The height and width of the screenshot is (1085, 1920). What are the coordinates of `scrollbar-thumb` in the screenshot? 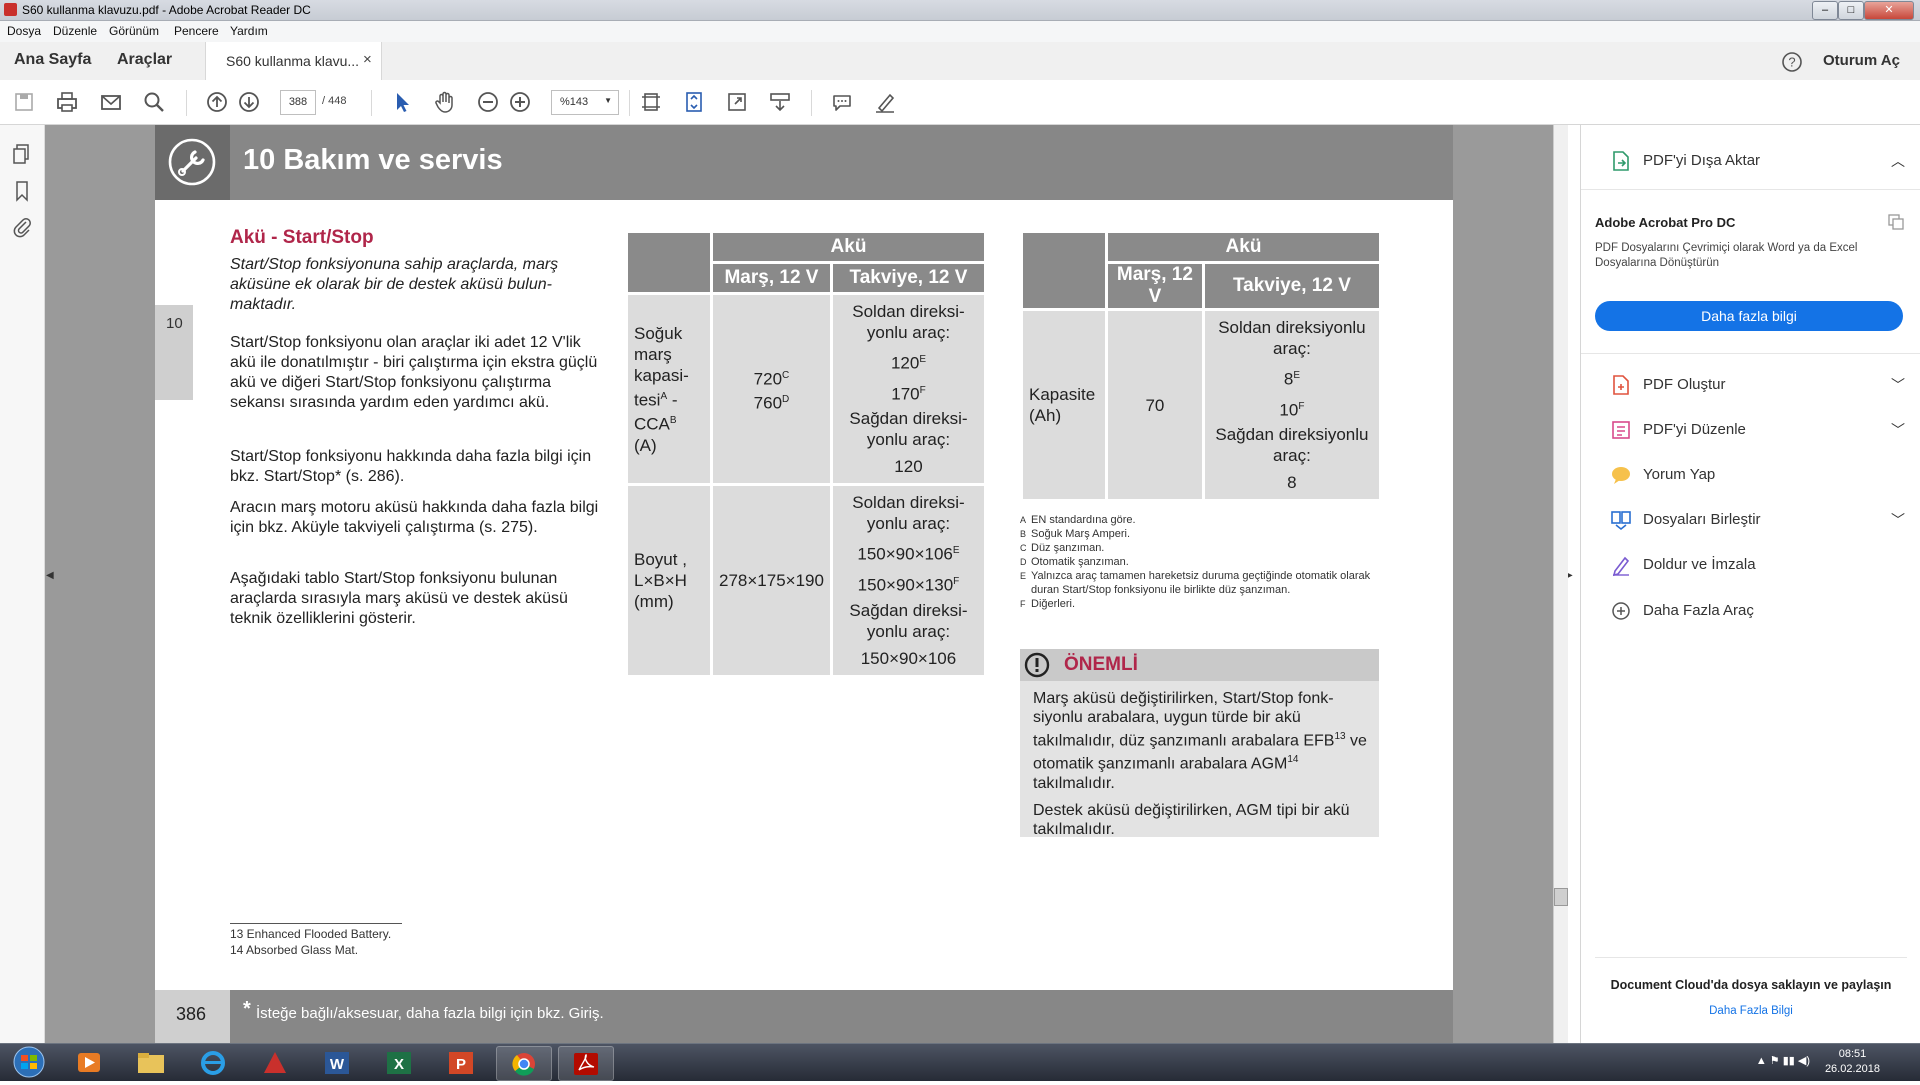 It's located at (1561, 897).